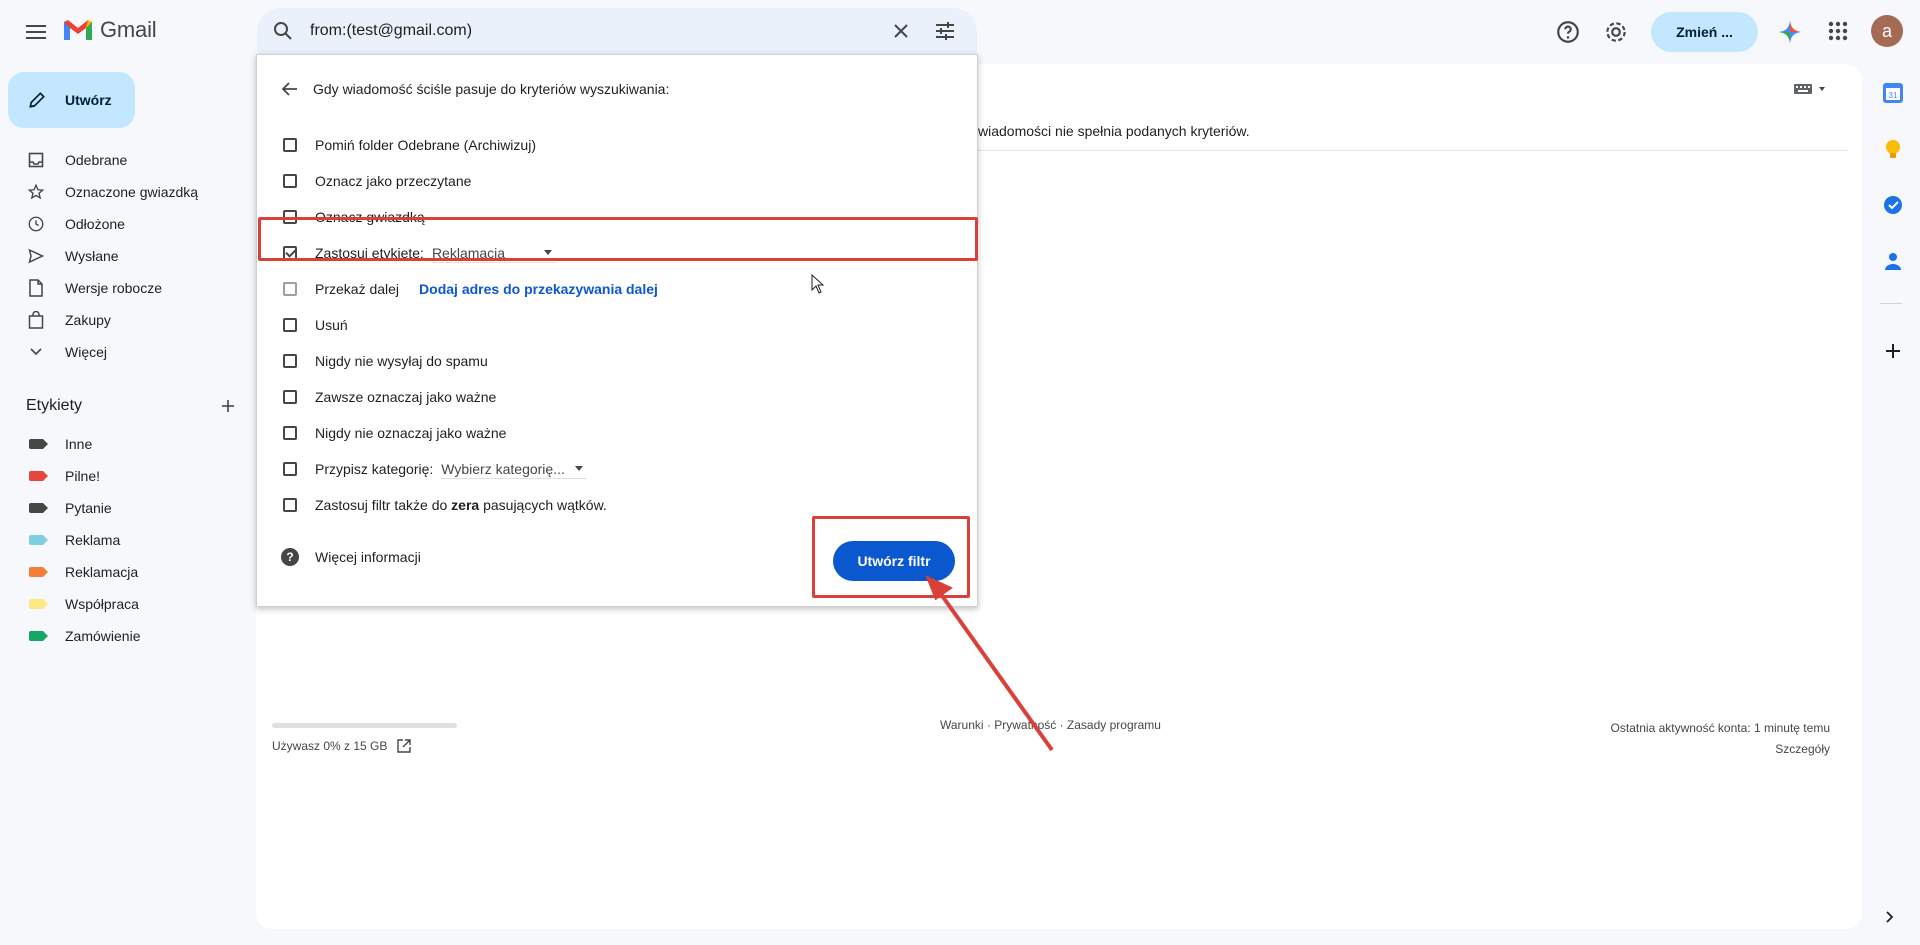  Describe the element at coordinates (391, 31) in the screenshot. I see `search-input: from:(test@gmail.com)` at that location.